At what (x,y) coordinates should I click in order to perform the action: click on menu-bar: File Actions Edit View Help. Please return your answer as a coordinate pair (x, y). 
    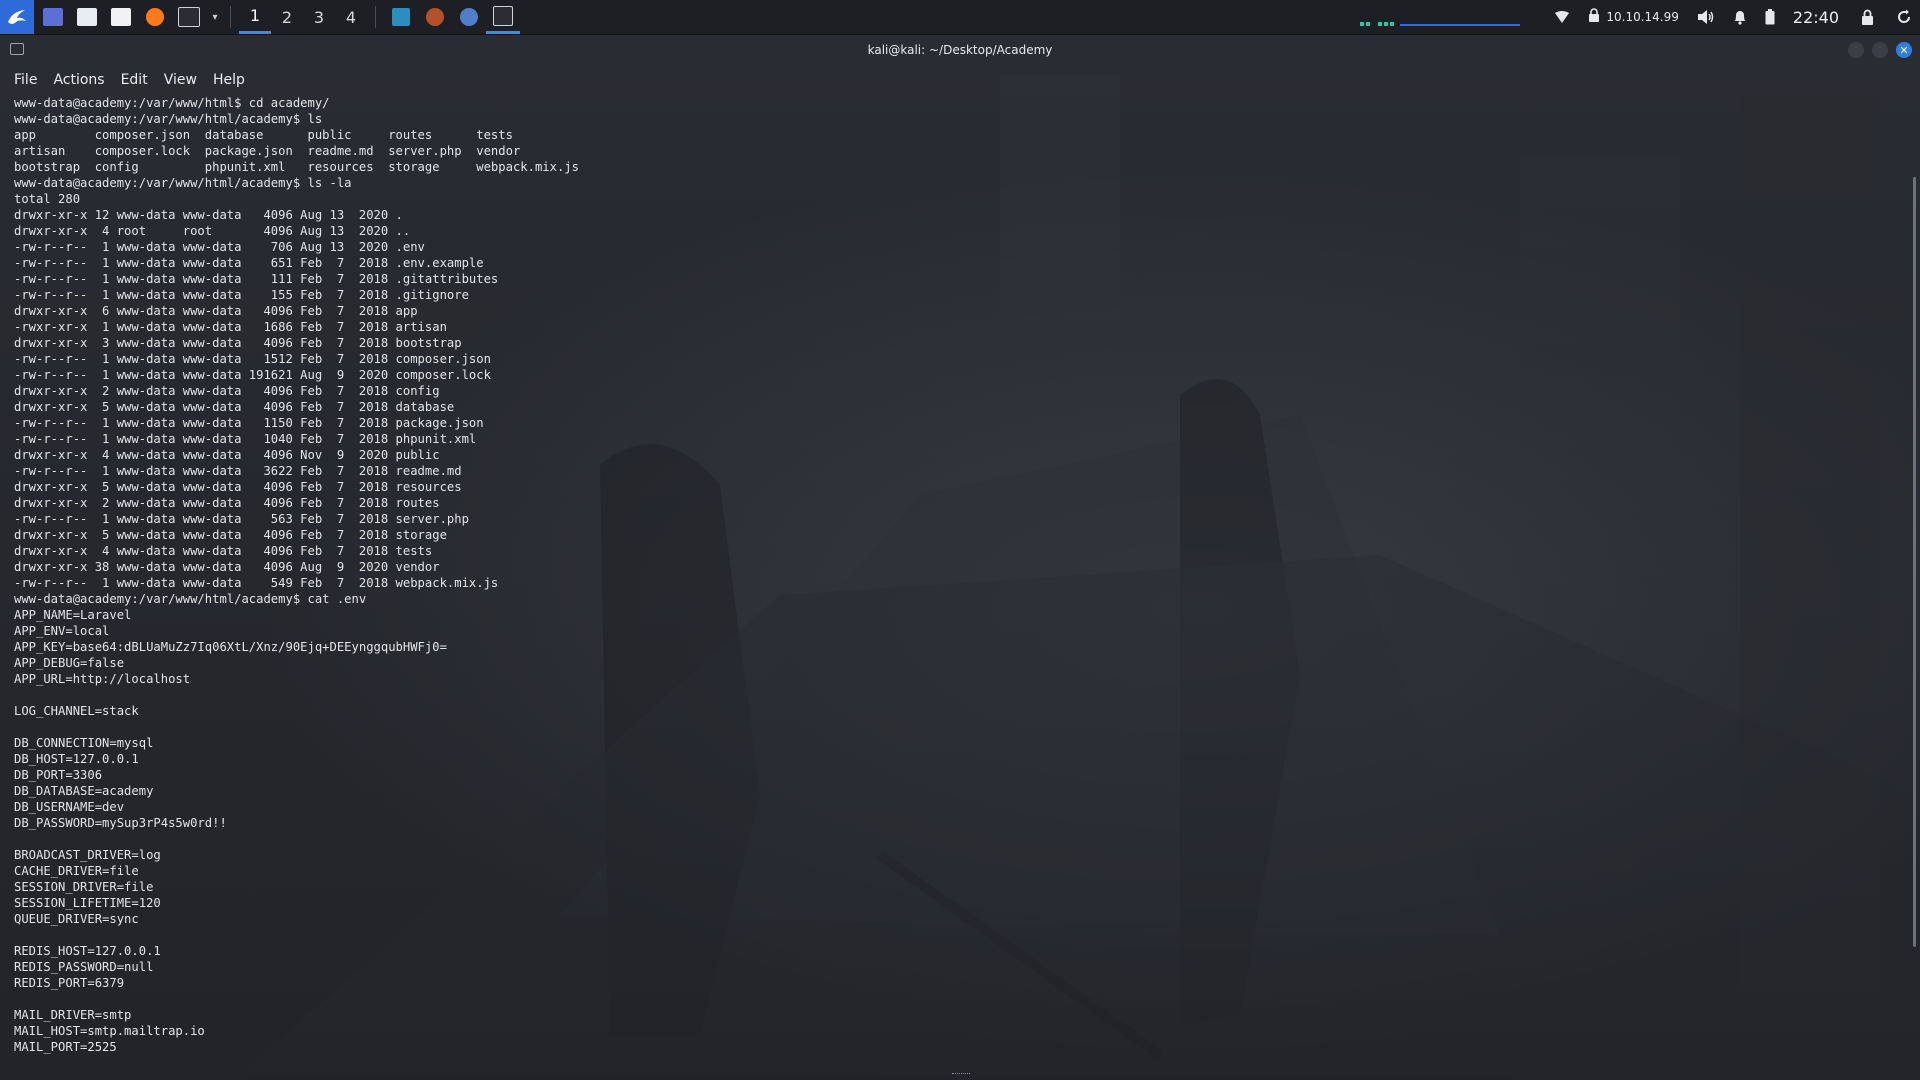
    Looking at the image, I should click on (129, 80).